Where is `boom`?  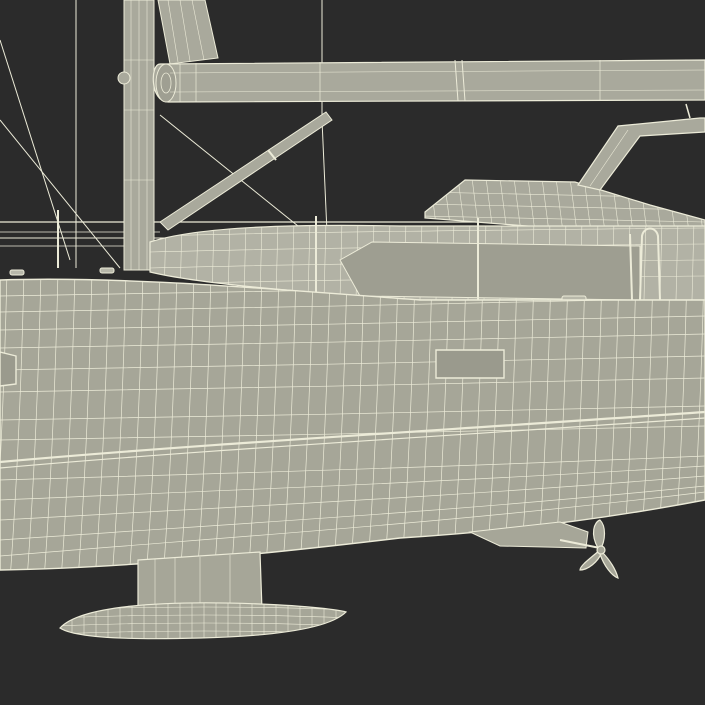 boom is located at coordinates (428, 81).